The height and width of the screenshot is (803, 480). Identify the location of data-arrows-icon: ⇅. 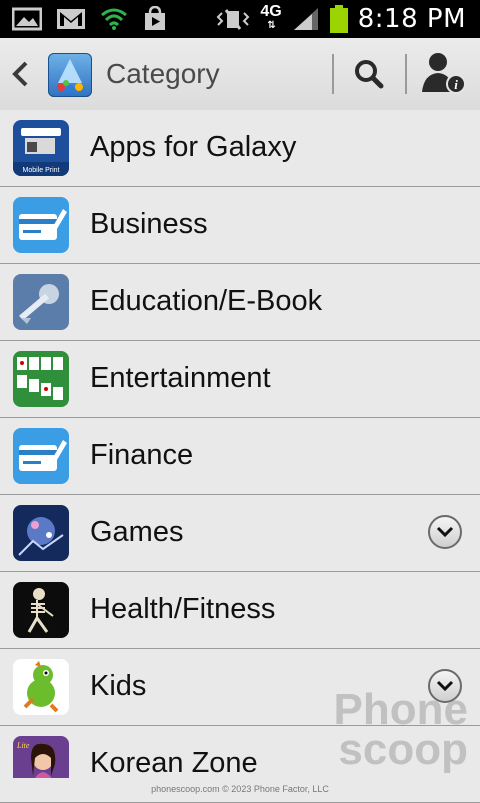
(271, 25).